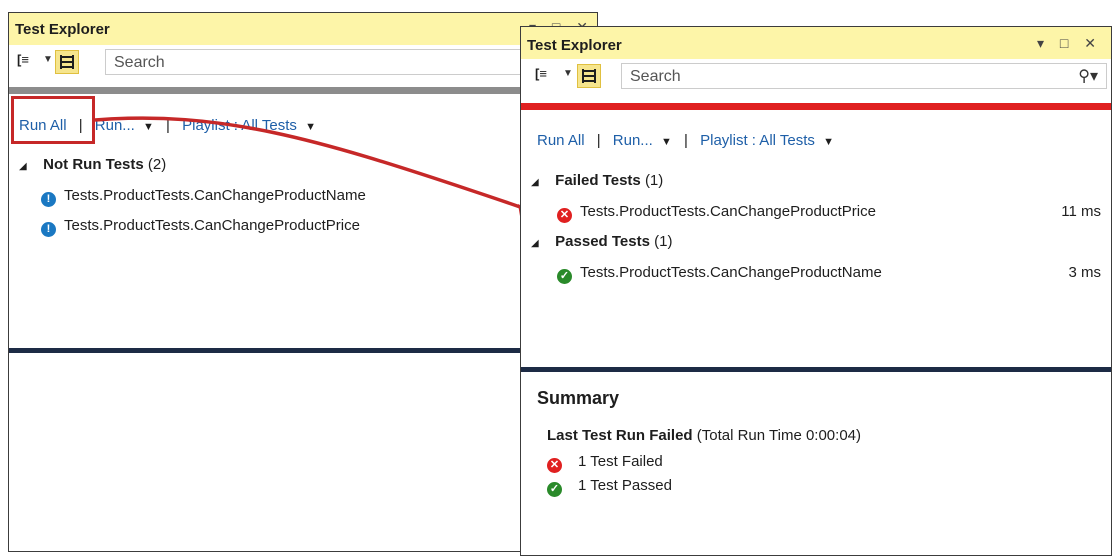 This screenshot has width=1115, height=557. I want to click on group-label: Passed Tests, so click(602, 241).